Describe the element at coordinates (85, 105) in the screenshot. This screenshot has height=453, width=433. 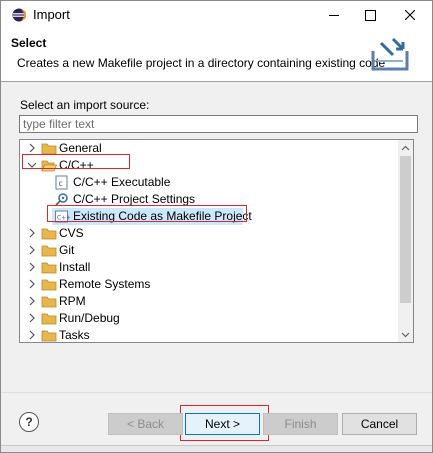
I see `import-source-label: Select an import source:` at that location.